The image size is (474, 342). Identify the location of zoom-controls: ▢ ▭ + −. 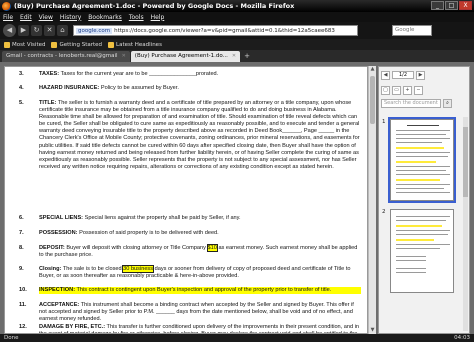
(402, 90).